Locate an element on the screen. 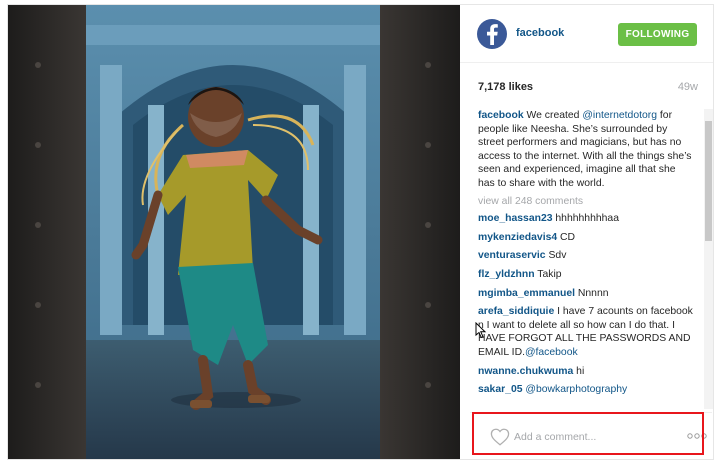 This screenshot has width=720, height=466. list-item: mgimba_emmanuel Nnnnn is located at coordinates (586, 294).